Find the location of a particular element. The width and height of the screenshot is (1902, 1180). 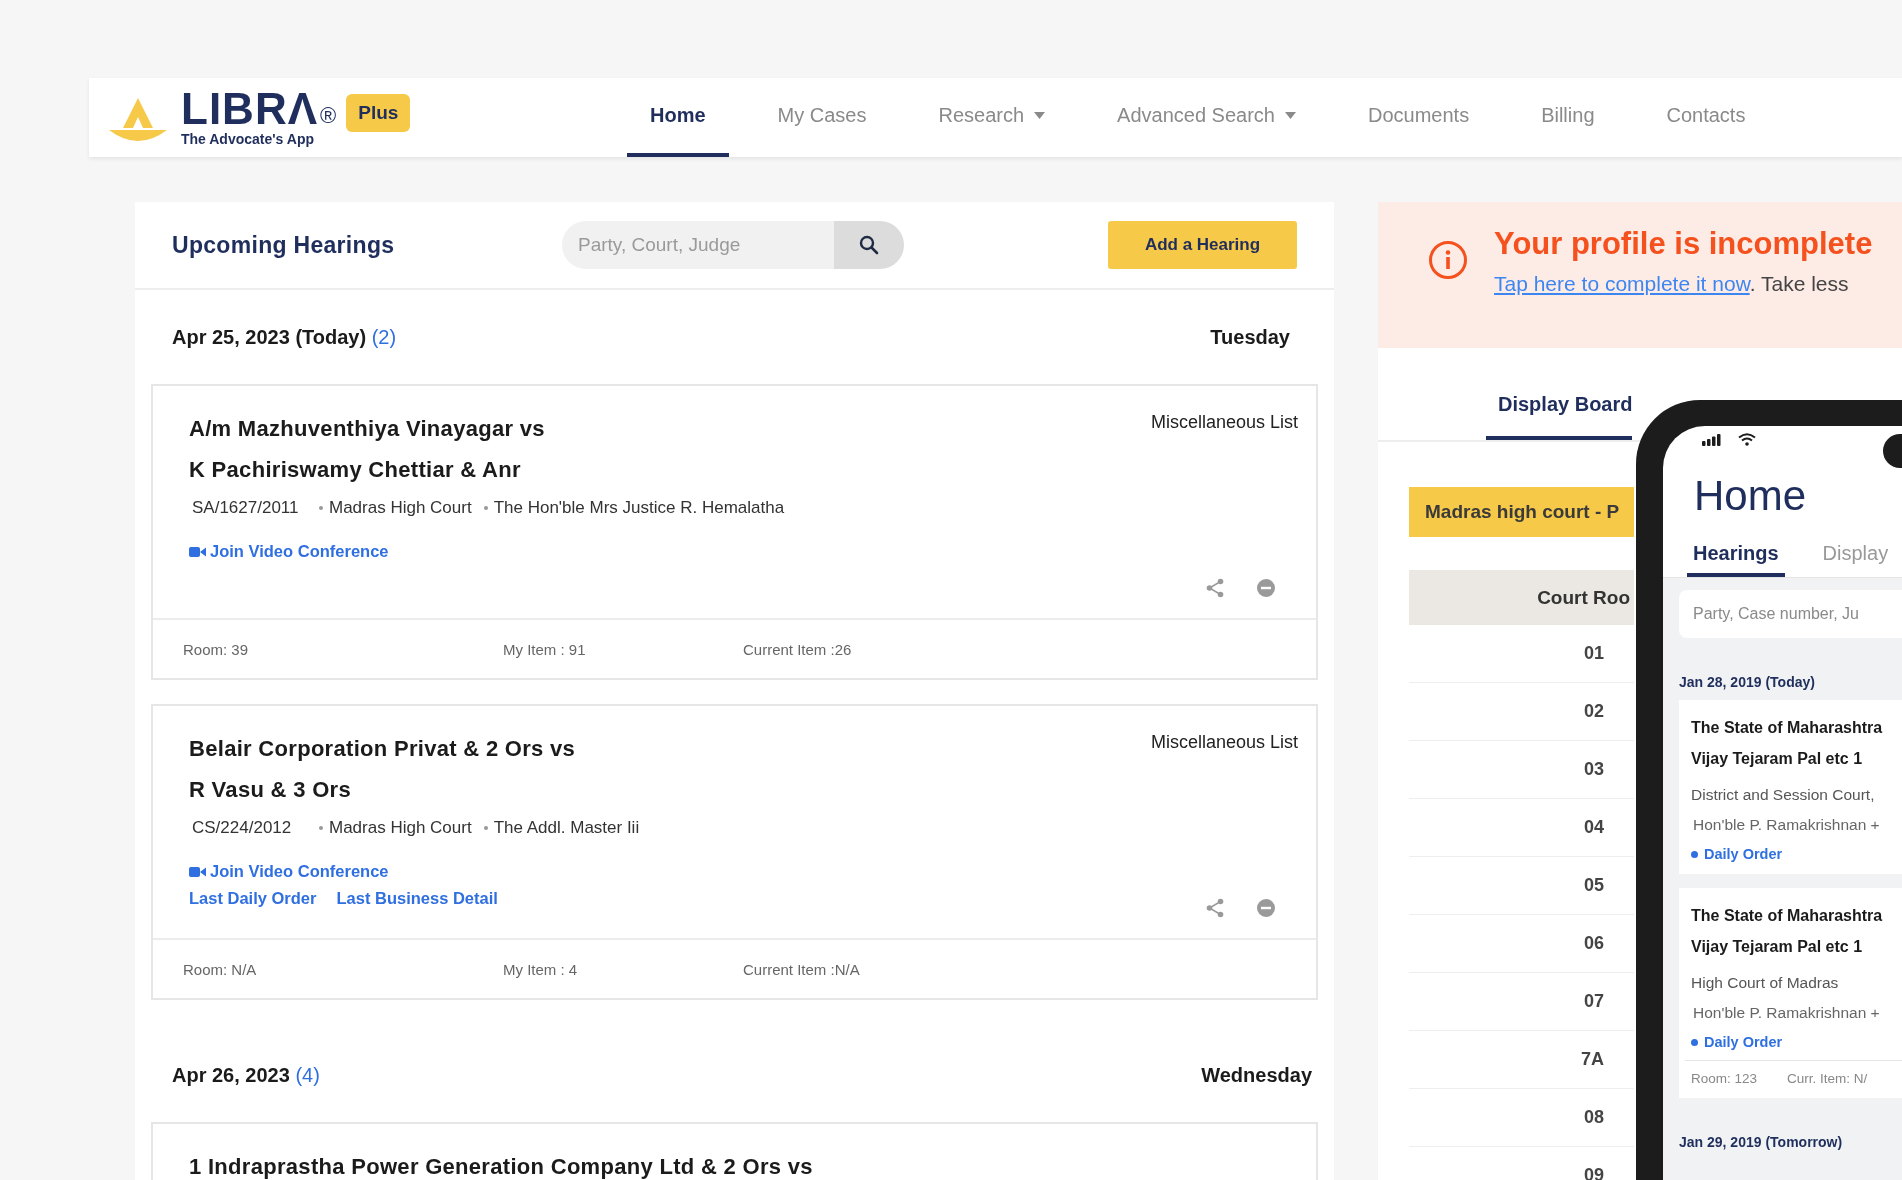

table-cell: 03 is located at coordinates (1521, 770).